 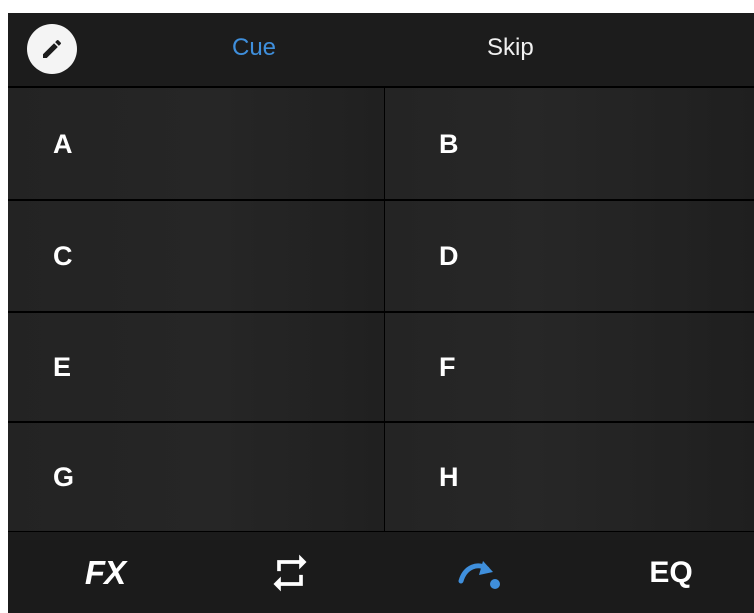 I want to click on pad-label: A, so click(x=63, y=143).